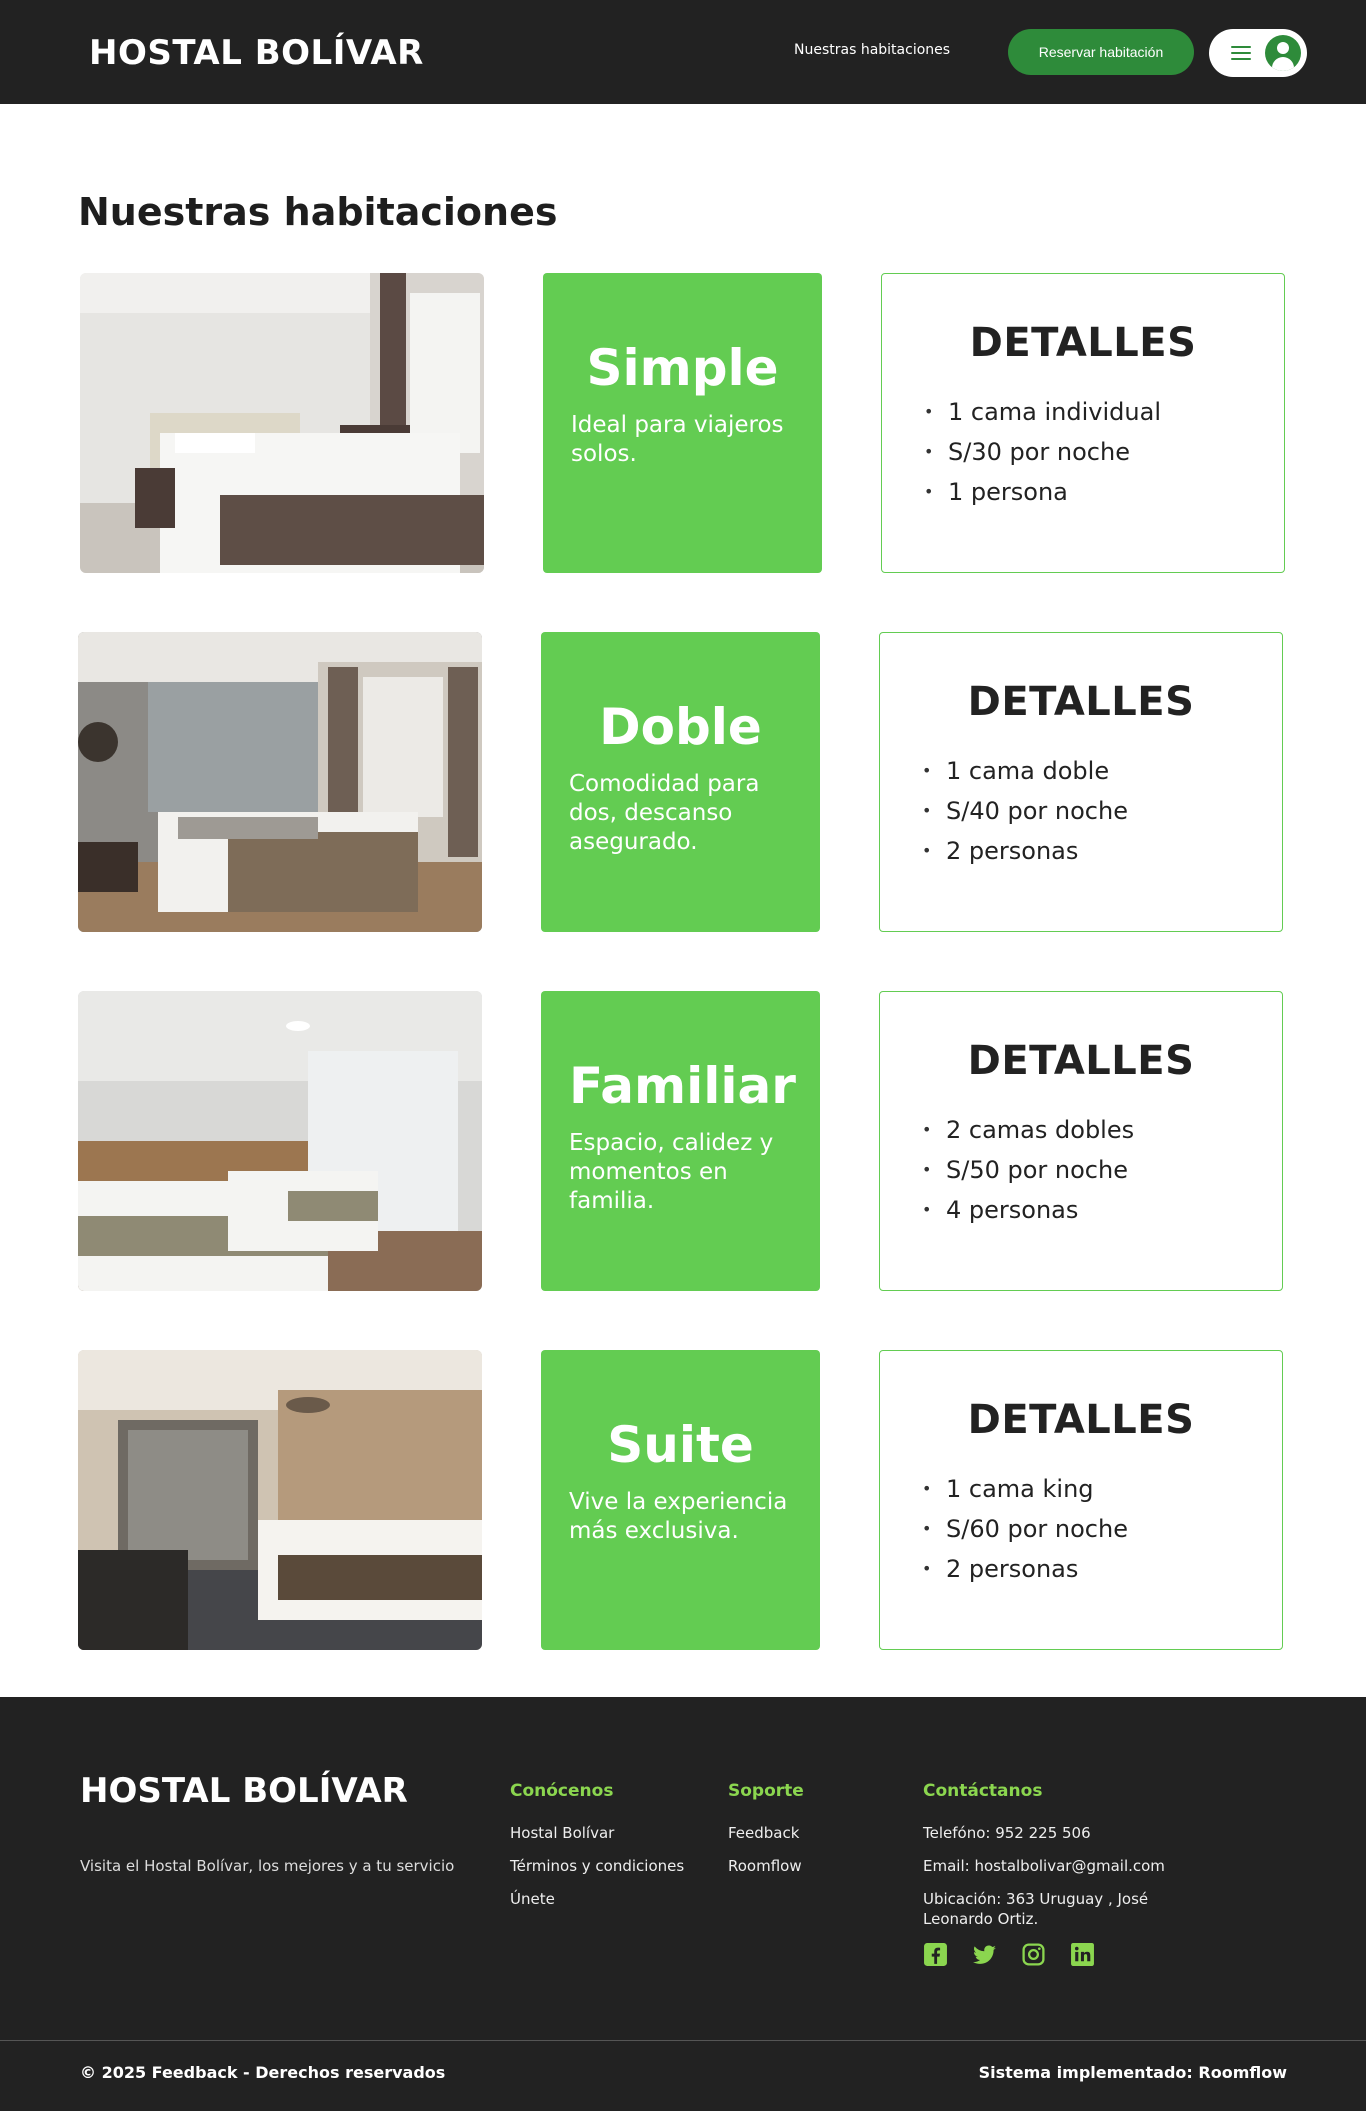 The height and width of the screenshot is (2111, 1366). Describe the element at coordinates (1102, 1489) in the screenshot. I see `details-item: 1 cama king` at that location.